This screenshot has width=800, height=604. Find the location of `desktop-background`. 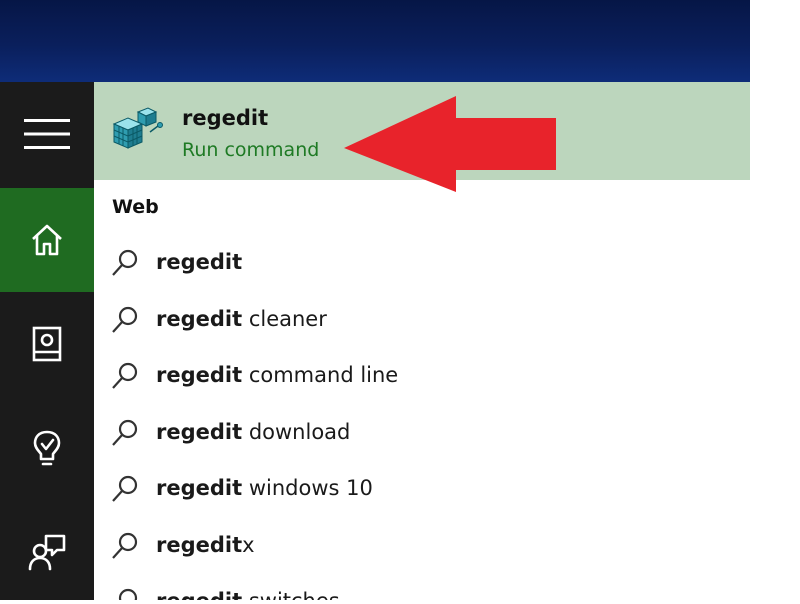

desktop-background is located at coordinates (375, 41).